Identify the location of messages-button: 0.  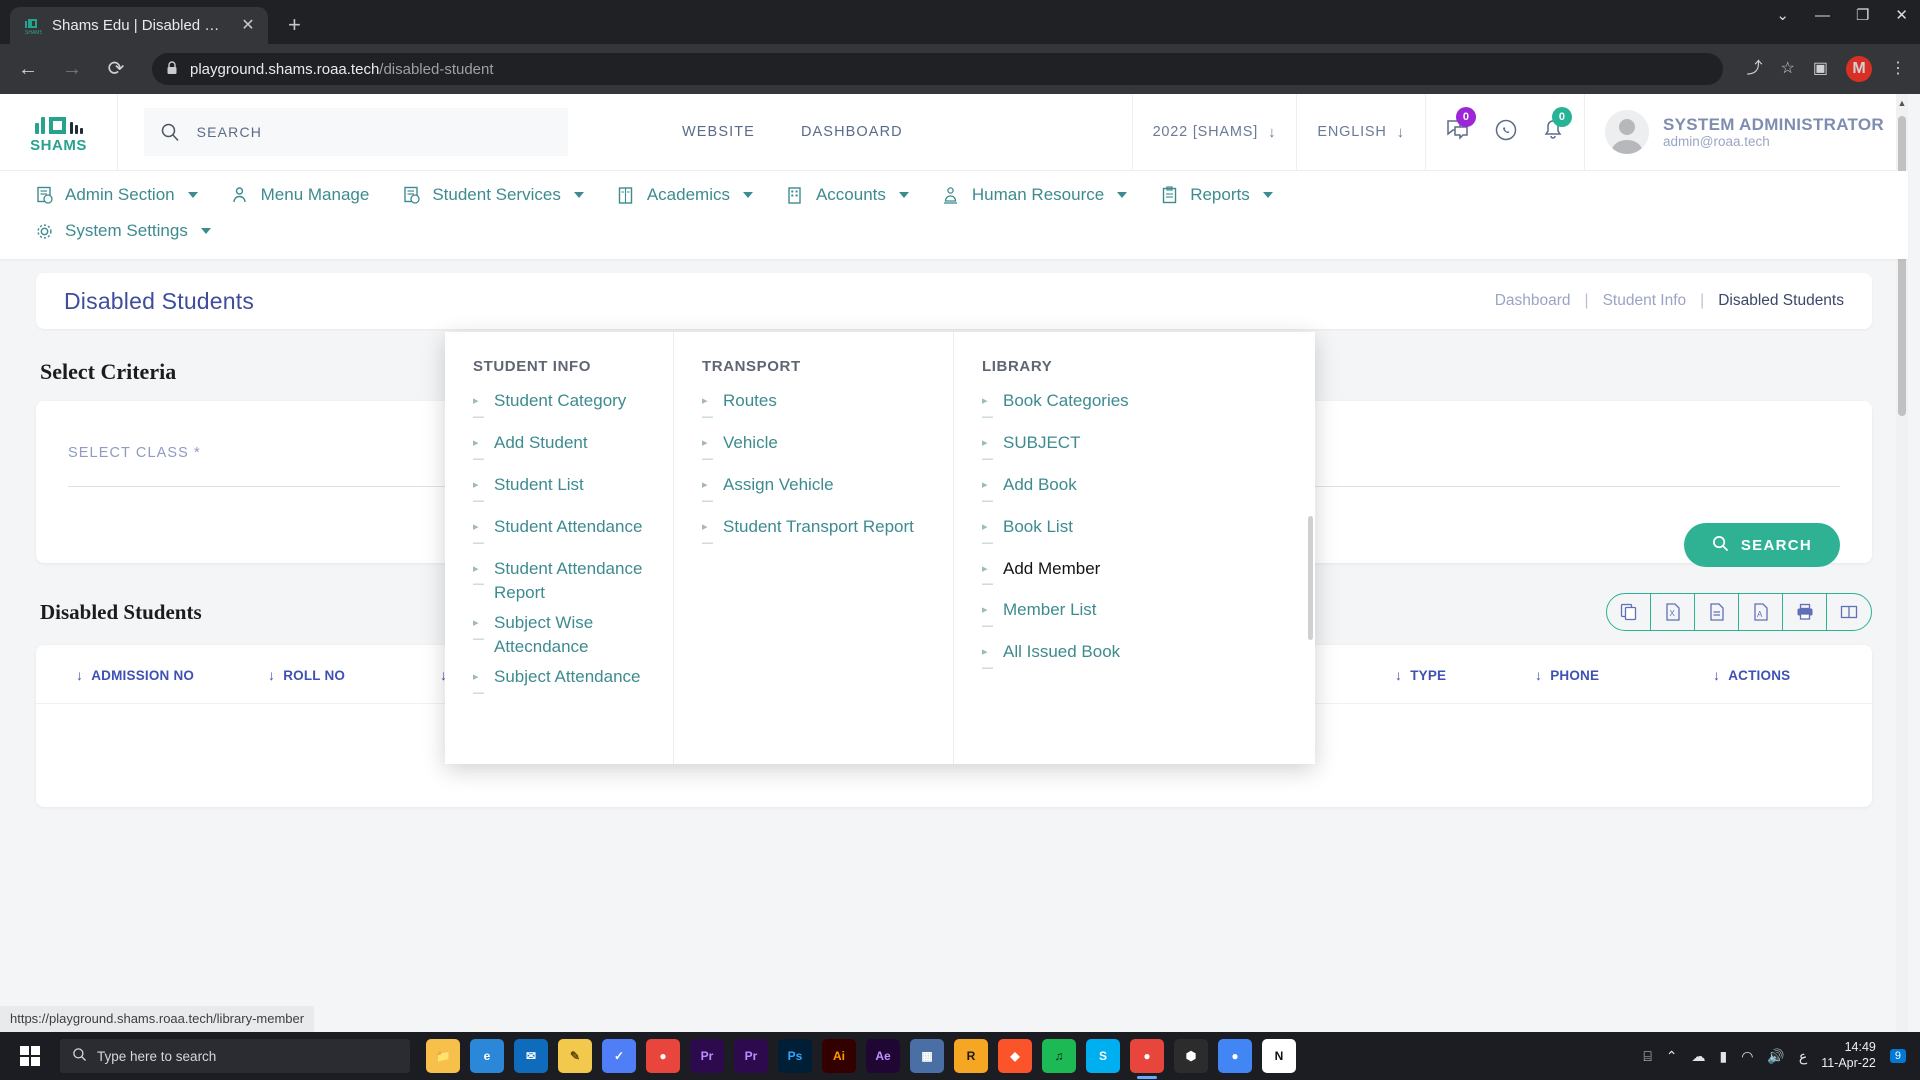
(1461, 126).